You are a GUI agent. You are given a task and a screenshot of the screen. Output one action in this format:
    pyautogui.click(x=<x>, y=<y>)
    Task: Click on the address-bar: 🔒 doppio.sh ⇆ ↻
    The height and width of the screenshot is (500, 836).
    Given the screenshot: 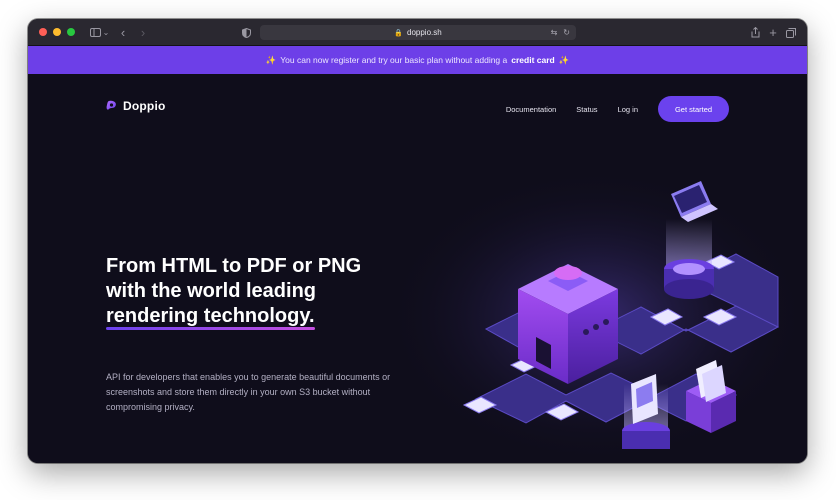 What is the action you would take?
    pyautogui.click(x=418, y=32)
    